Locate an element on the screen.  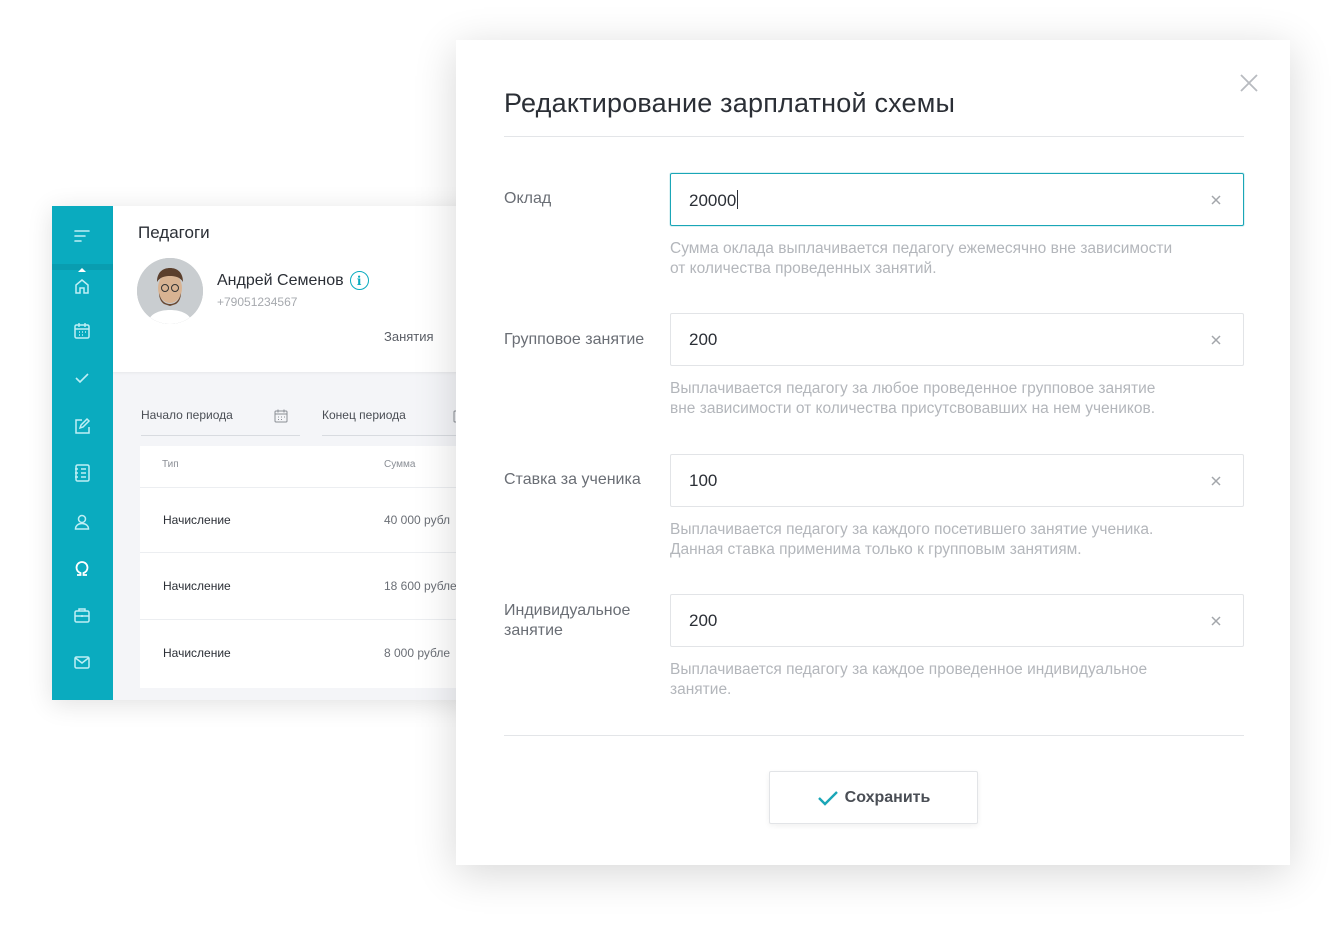
close-icon is located at coordinates (1249, 83).